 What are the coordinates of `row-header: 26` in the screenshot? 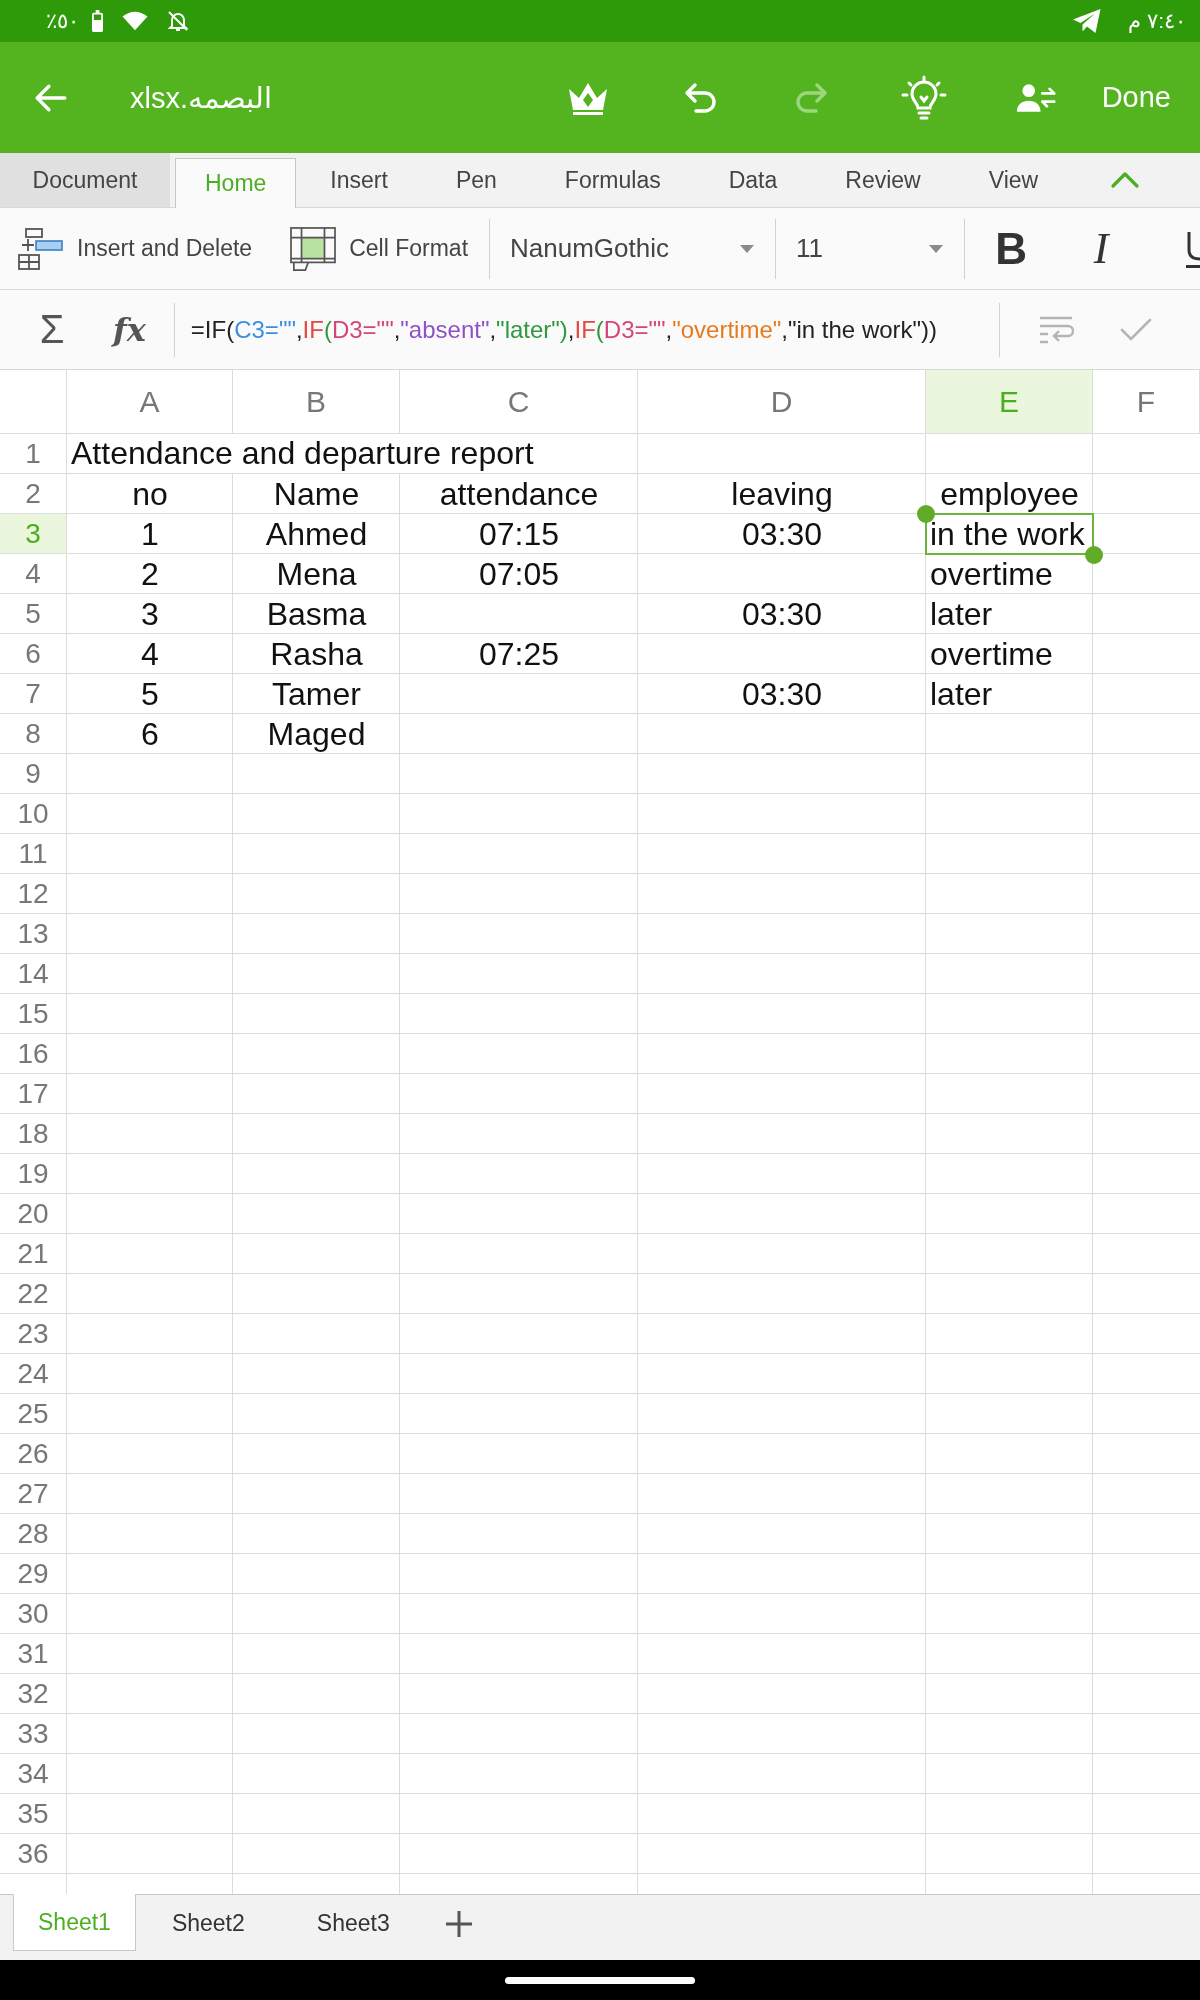 It's located at (33, 1454).